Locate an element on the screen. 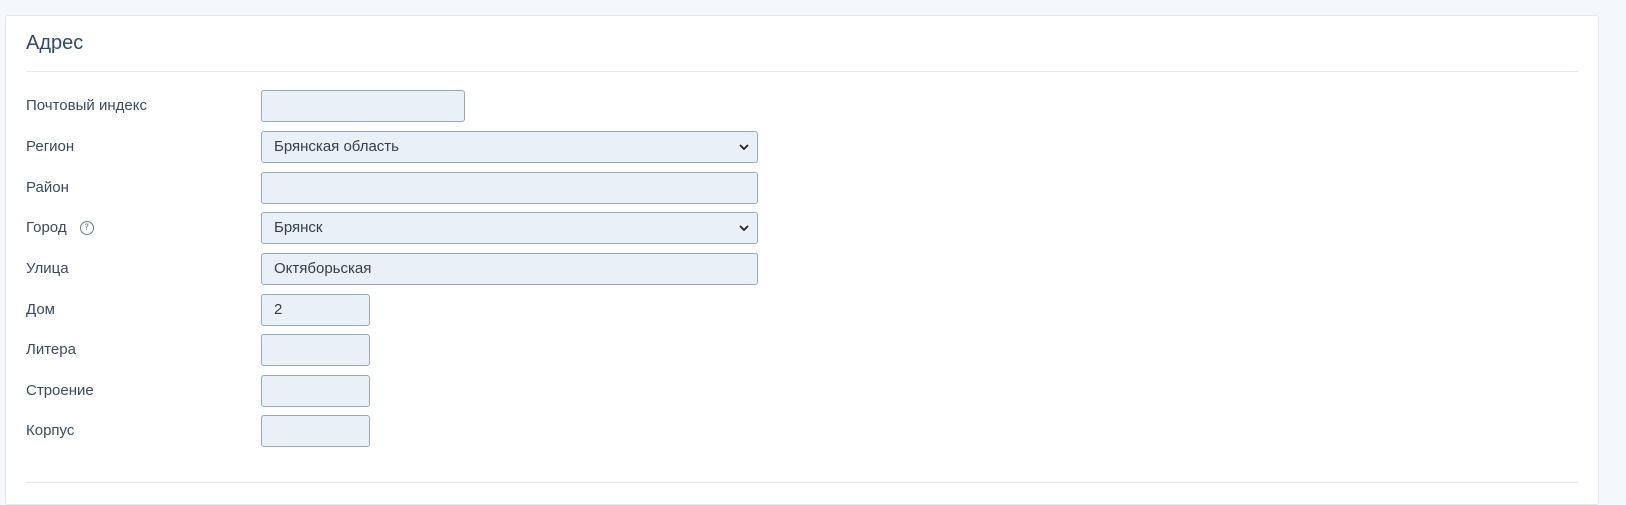  question-circle-icon: ? is located at coordinates (86, 227).